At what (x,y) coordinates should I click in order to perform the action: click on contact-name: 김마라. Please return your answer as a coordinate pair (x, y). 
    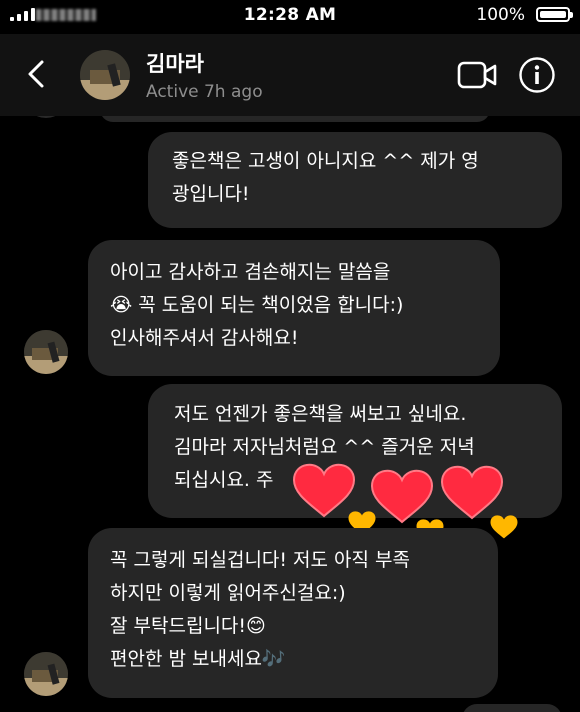
    Looking at the image, I should click on (175, 63).